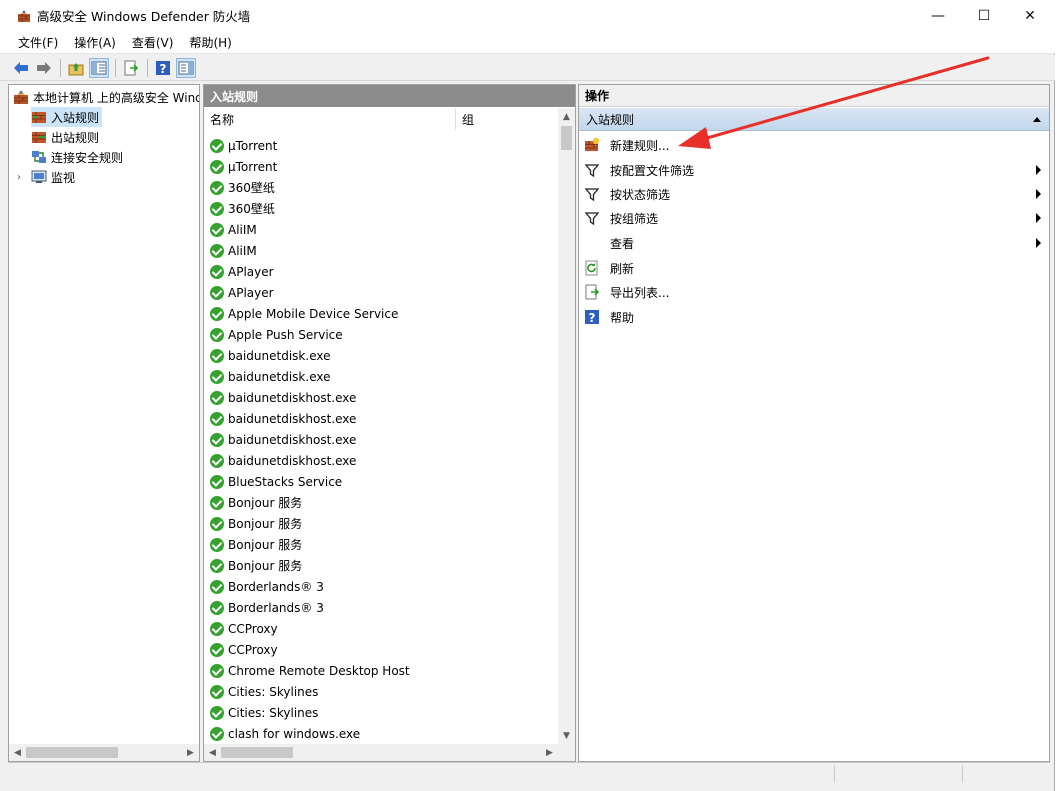 This screenshot has width=1061, height=791. Describe the element at coordinates (24, 16) in the screenshot. I see `firewall-app-icon` at that location.